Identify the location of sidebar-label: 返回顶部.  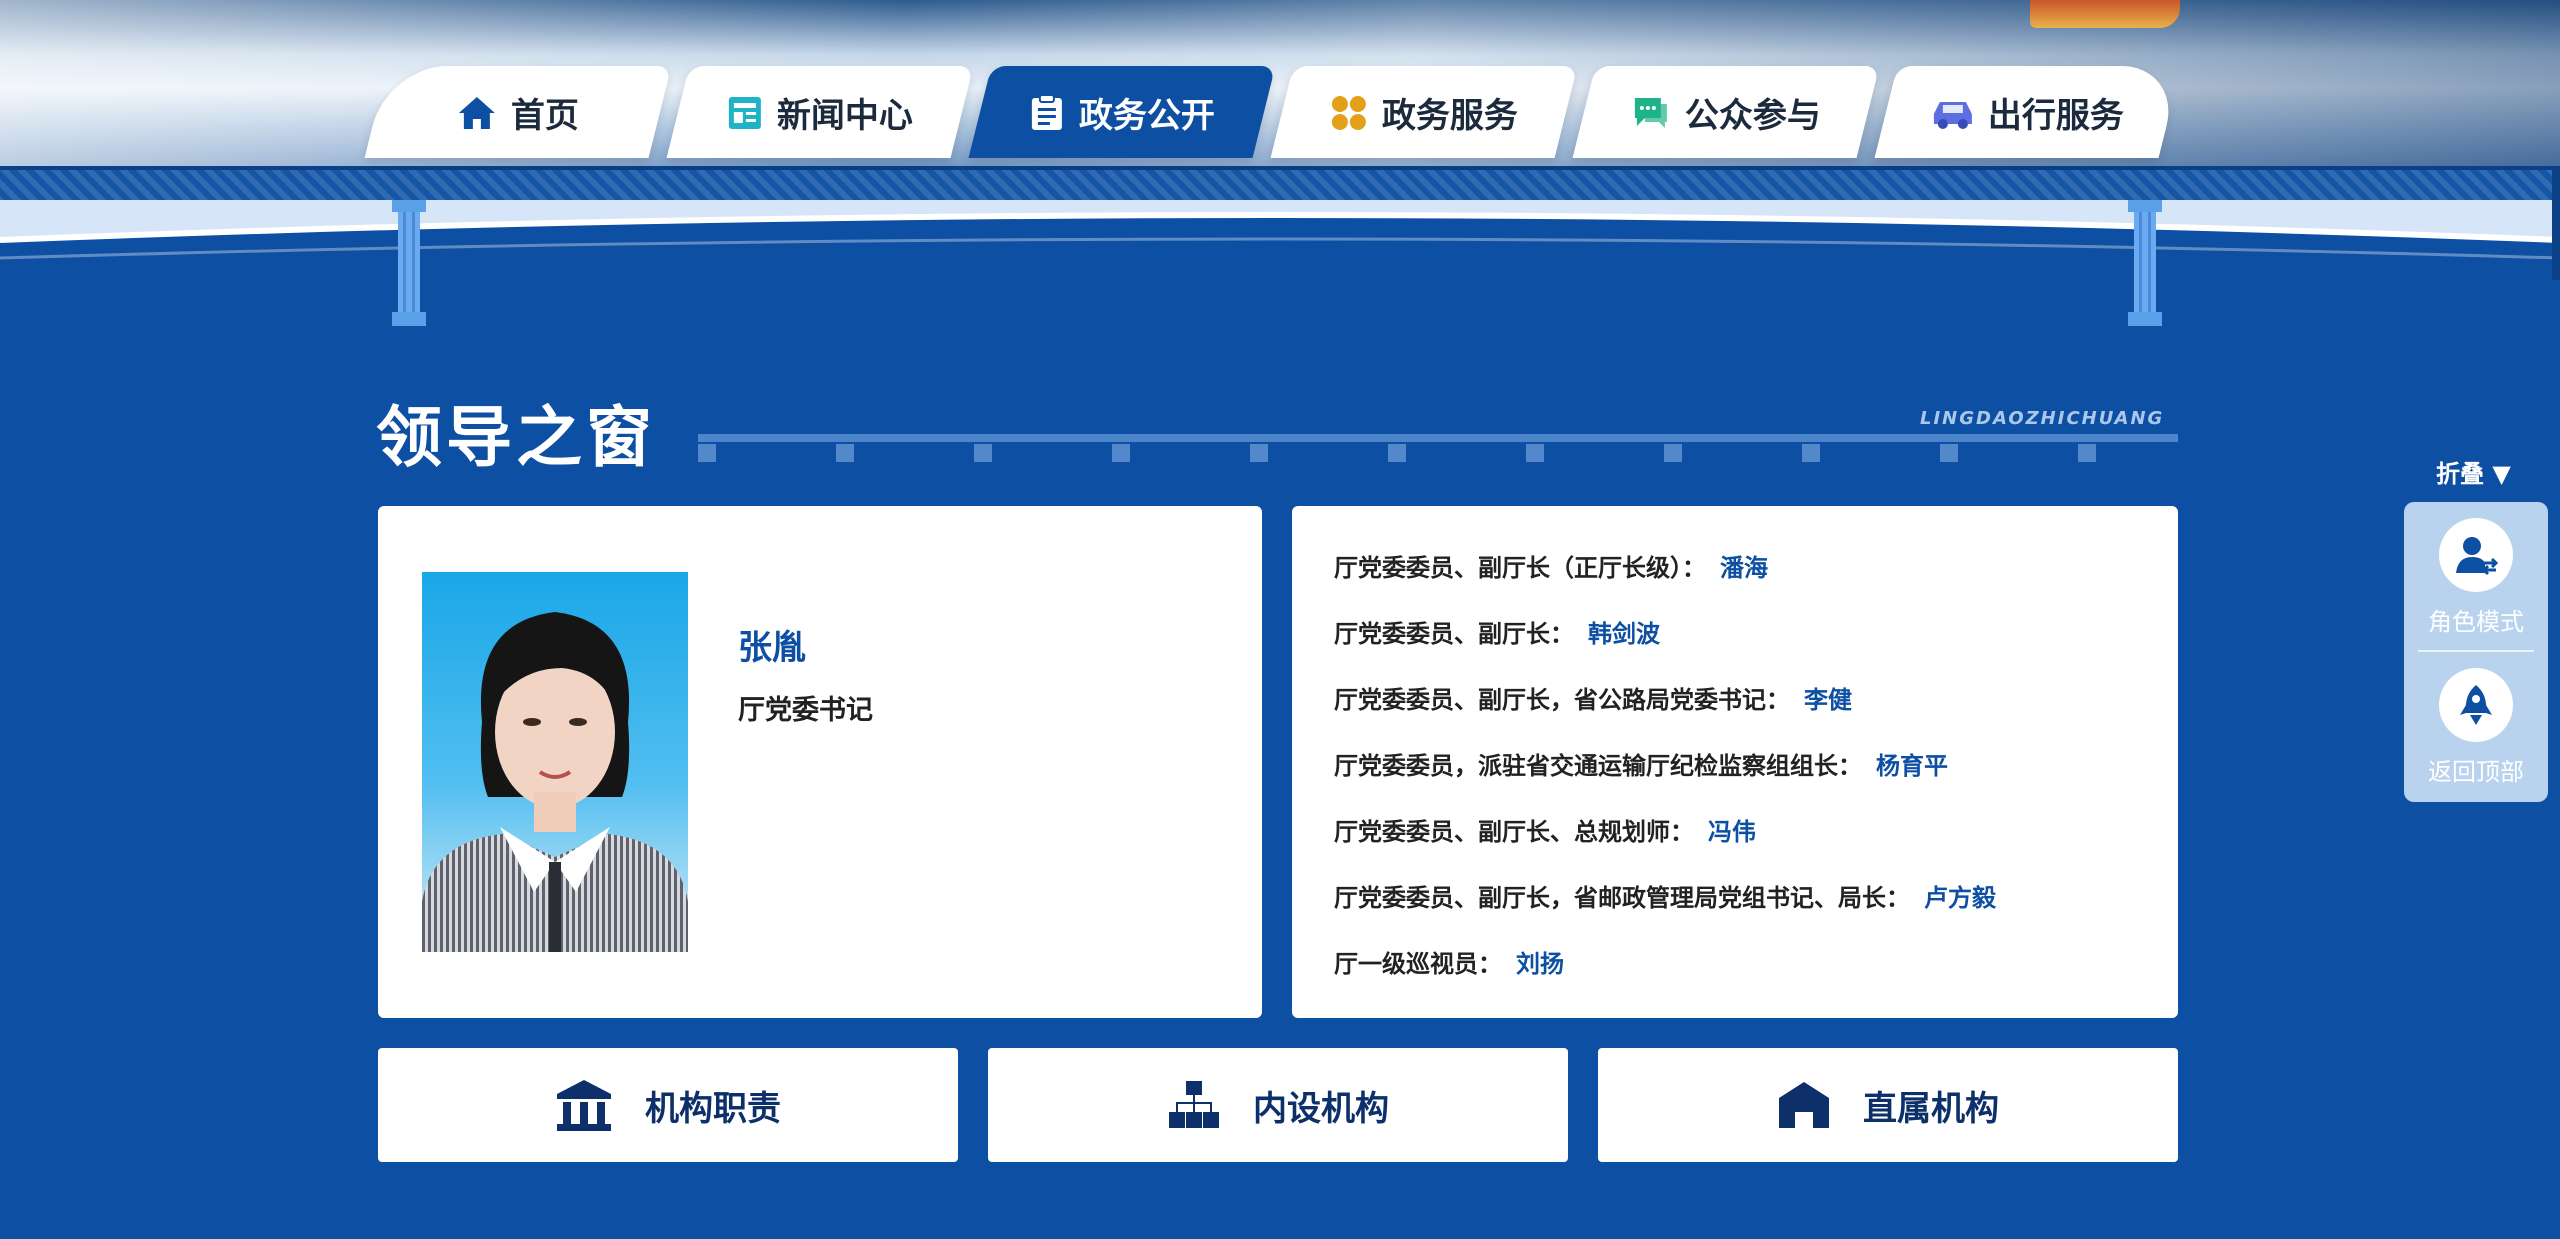
(2476, 772).